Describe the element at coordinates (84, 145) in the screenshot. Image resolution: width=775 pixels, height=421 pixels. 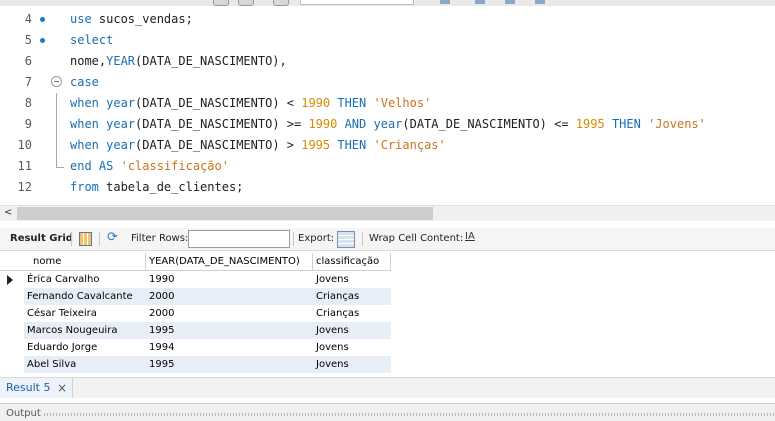
I see `token-keyword: when` at that location.